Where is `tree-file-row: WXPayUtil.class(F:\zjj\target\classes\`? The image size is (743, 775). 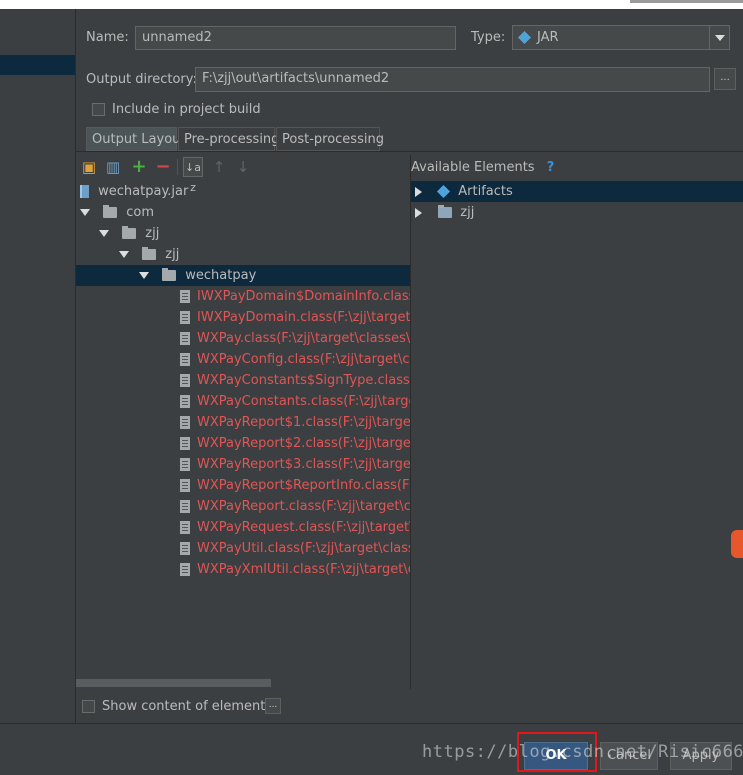
tree-file-row: WXPayUtil.class(F:\zjj\target\classes\ is located at coordinates (295, 548).